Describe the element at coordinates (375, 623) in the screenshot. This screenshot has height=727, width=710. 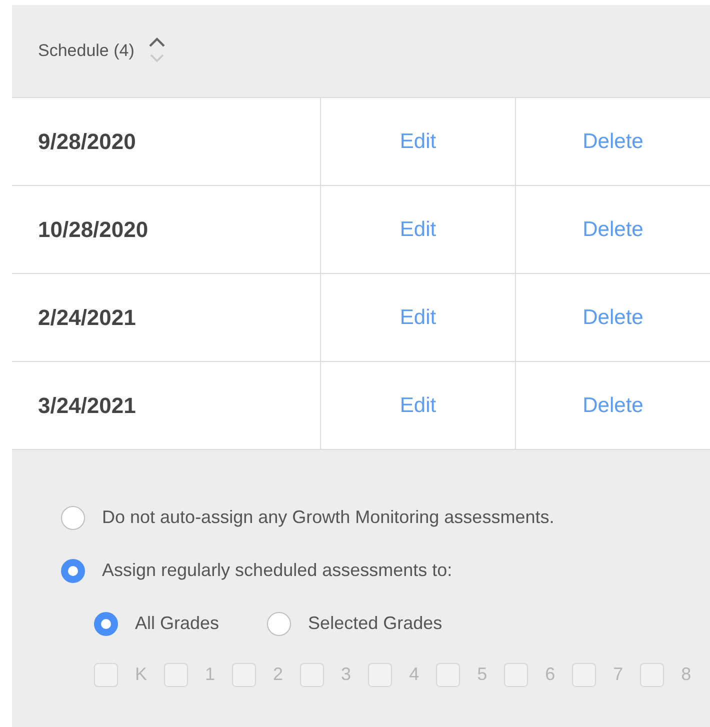
I see `option-label: Selected Grades` at that location.